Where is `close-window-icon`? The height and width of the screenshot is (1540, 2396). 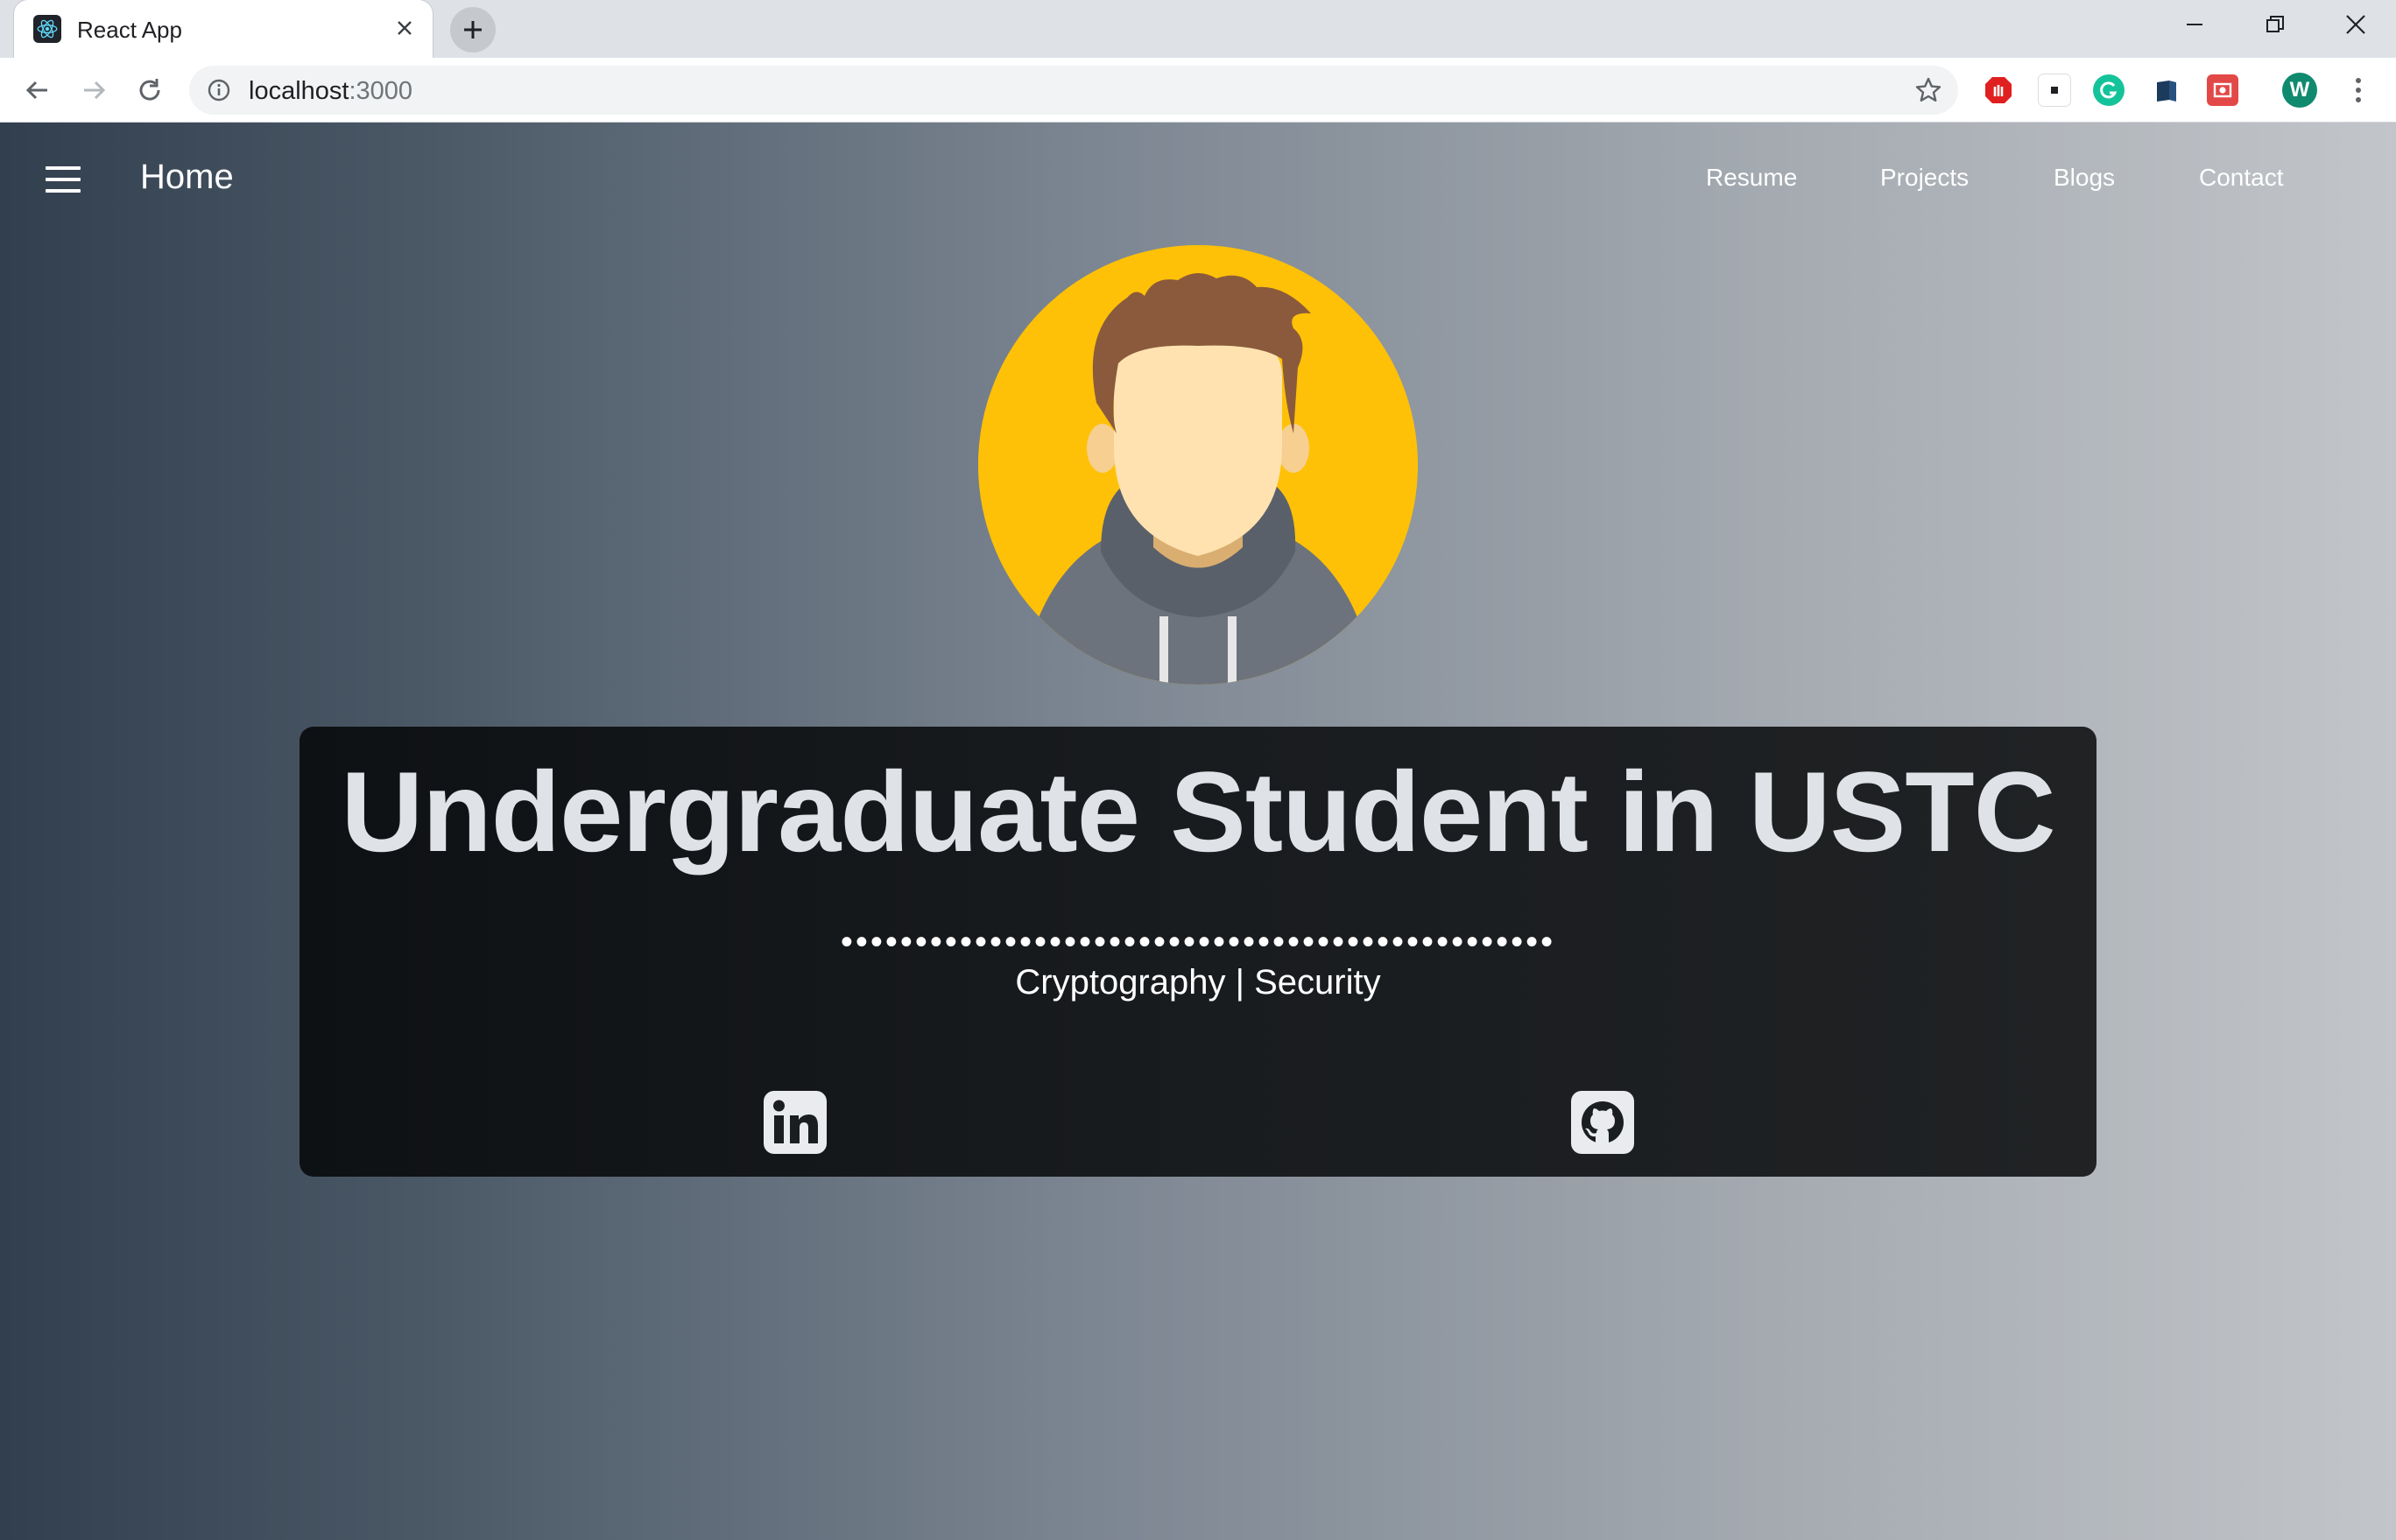 close-window-icon is located at coordinates (2355, 24).